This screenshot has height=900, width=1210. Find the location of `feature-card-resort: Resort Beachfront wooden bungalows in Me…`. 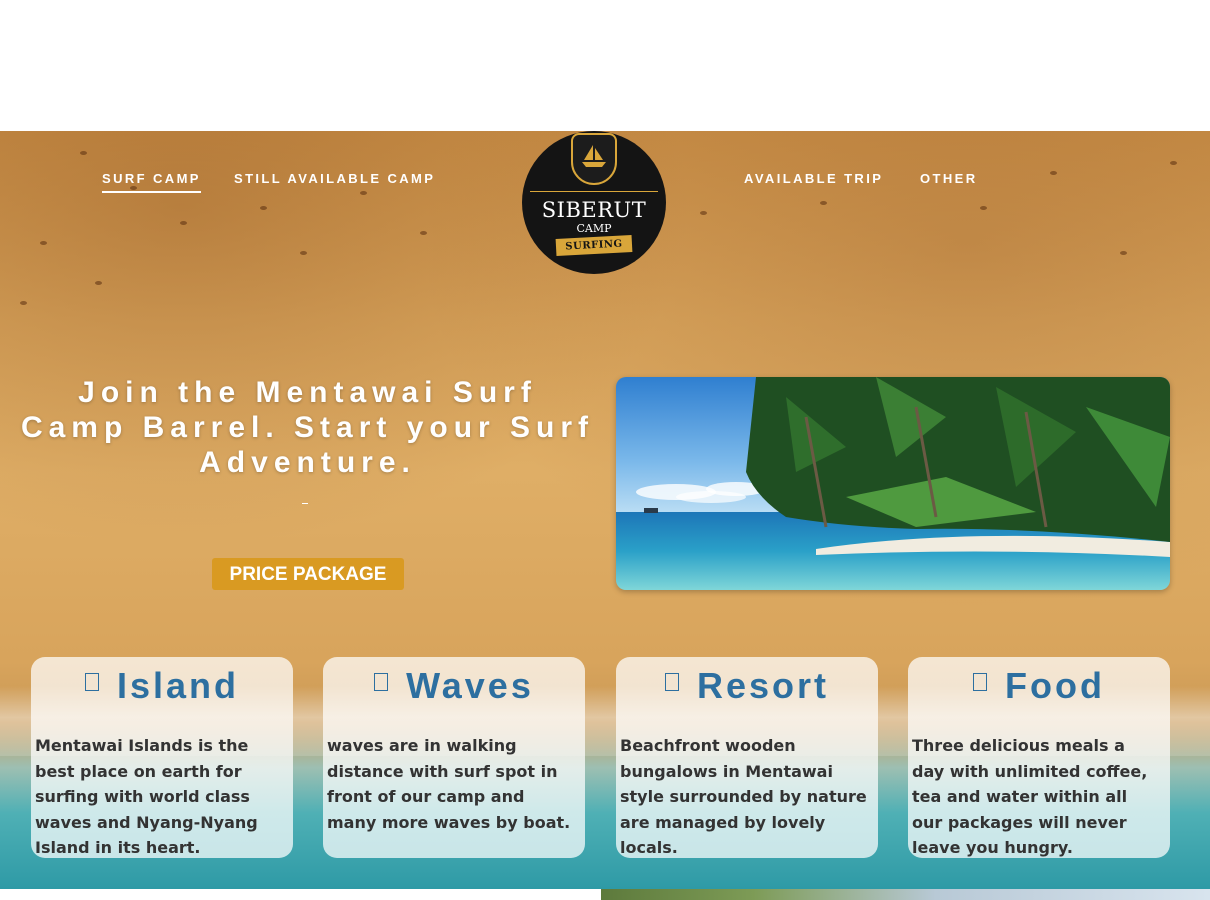

feature-card-resort: Resort Beachfront wooden bungalows in Me… is located at coordinates (747, 757).